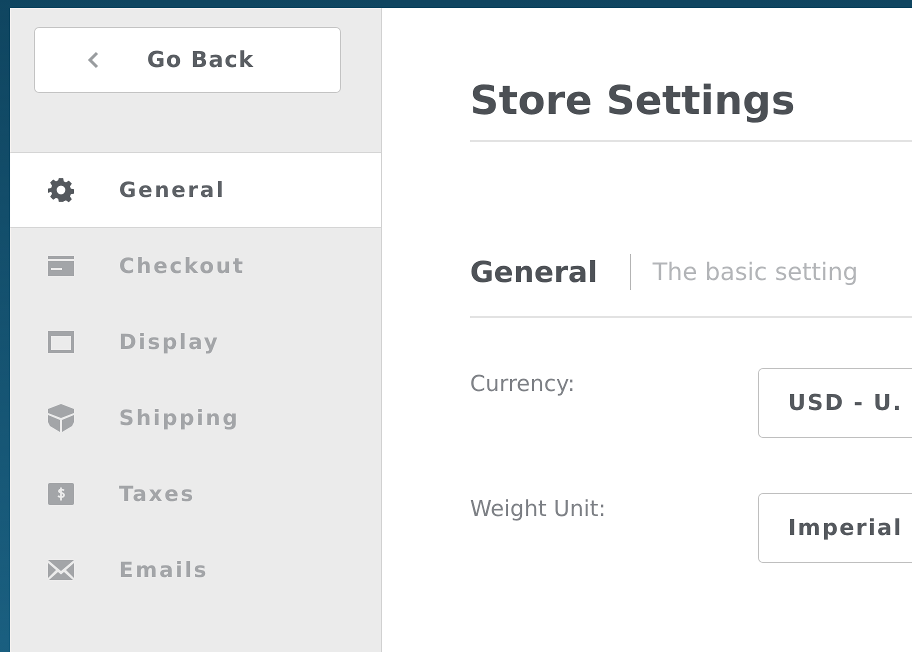  What do you see at coordinates (538, 509) in the screenshot?
I see `field-label: Weight Unit:` at bounding box center [538, 509].